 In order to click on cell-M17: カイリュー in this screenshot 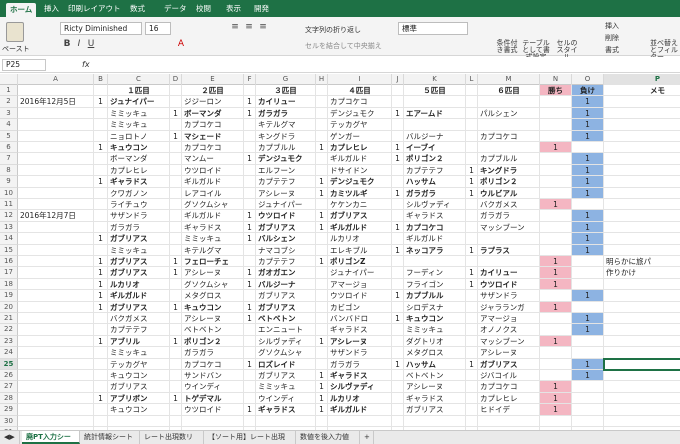, I will do `click(509, 273)`.